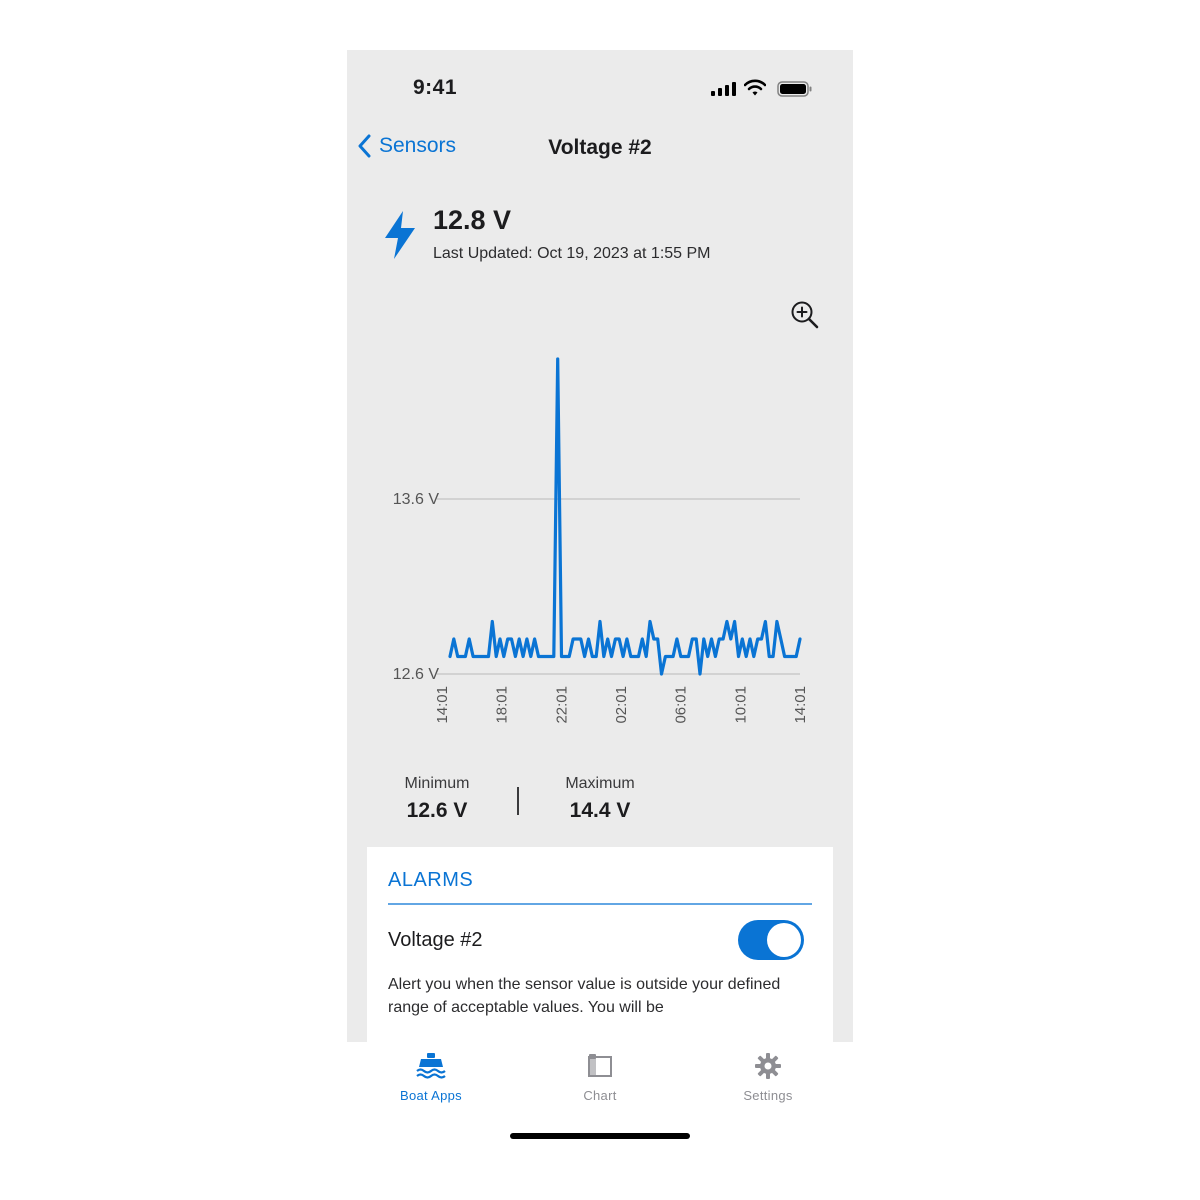 The width and height of the screenshot is (1200, 1200). I want to click on cellular-signal-icon, so click(723, 89).